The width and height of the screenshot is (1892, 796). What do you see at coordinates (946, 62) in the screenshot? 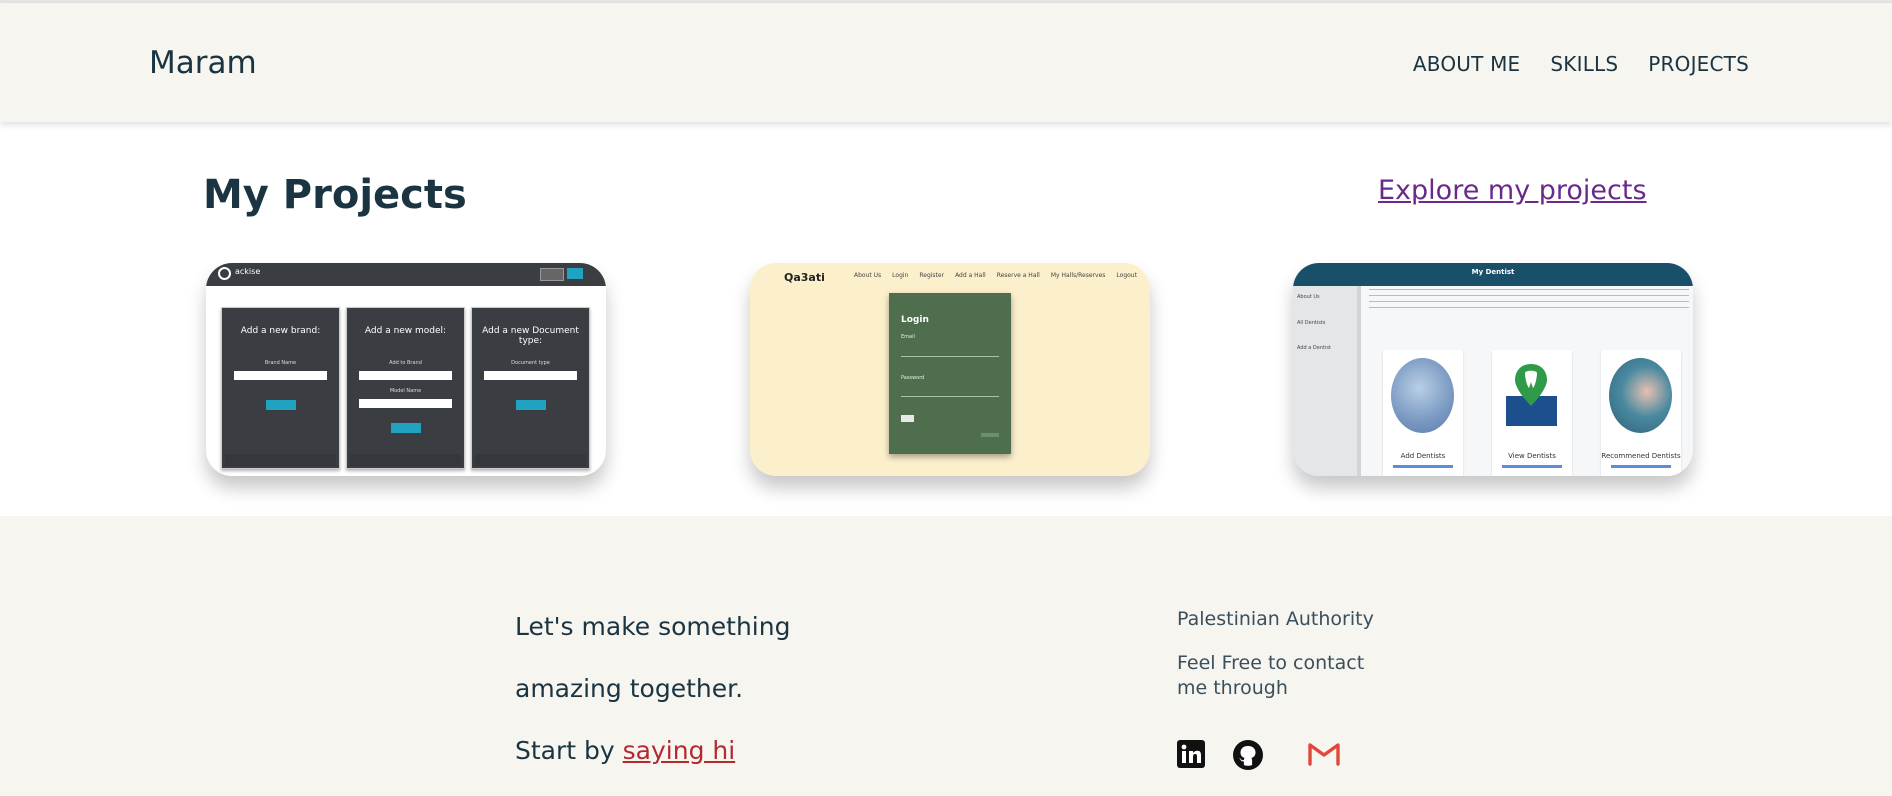
I see `site-header: Maram ABOUT ME SKILLS PROJECTS` at bounding box center [946, 62].